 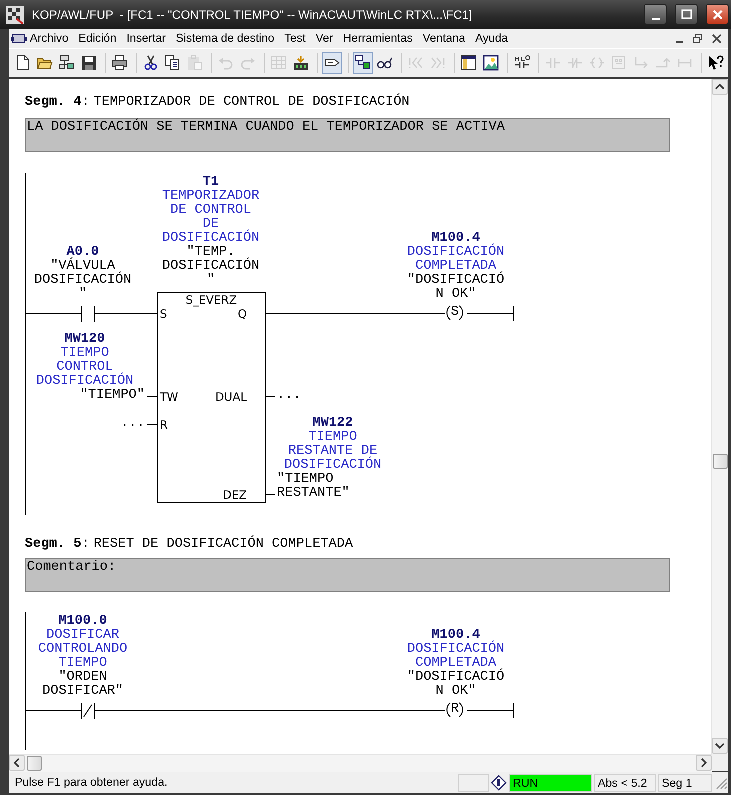 I want to click on next-icon, so click(x=438, y=63).